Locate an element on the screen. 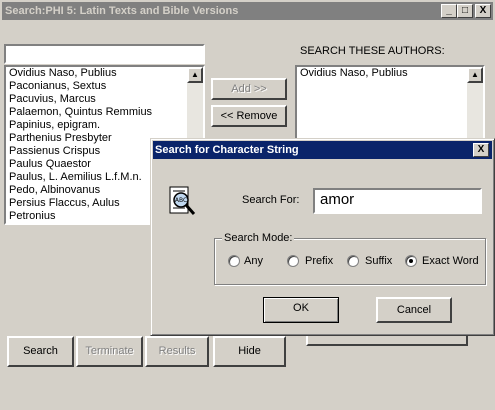 This screenshot has width=495, height=410. terminate-button: Terminate is located at coordinates (109, 351).